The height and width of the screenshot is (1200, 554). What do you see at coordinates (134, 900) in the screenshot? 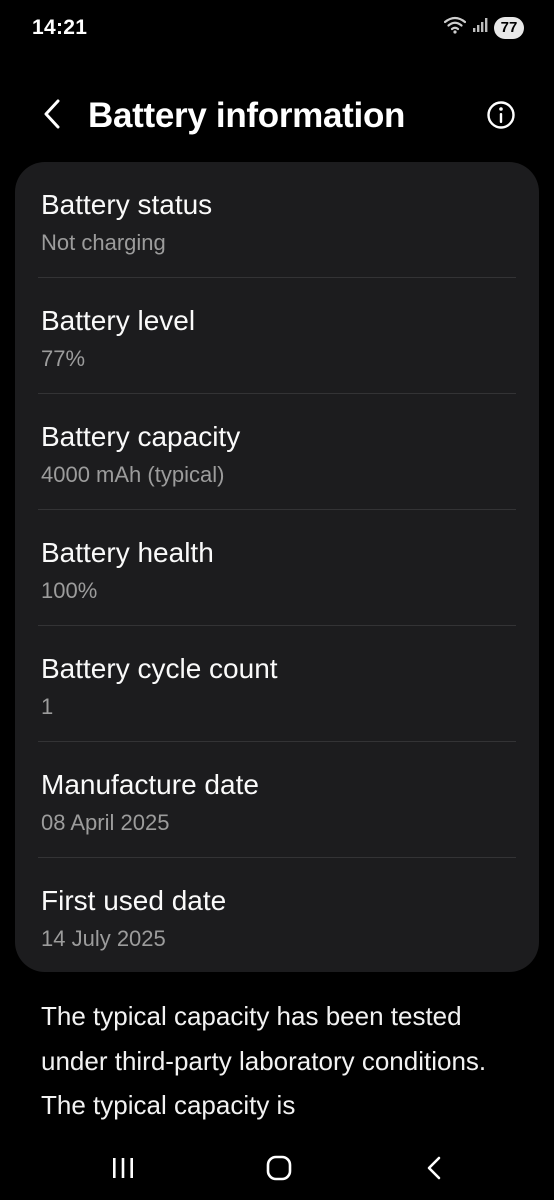
I see `row-title: First used date` at bounding box center [134, 900].